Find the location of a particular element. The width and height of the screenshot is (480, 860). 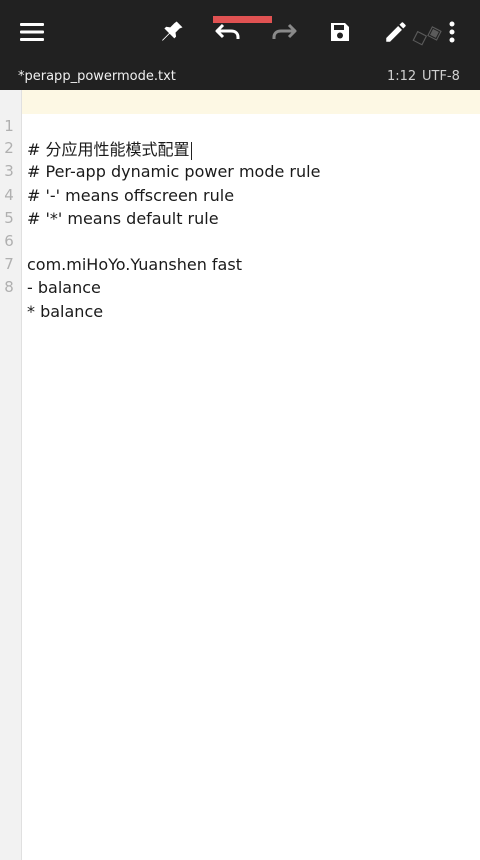

editor-line: 1 # 分应用性能模式配置 is located at coordinates (240, 125).